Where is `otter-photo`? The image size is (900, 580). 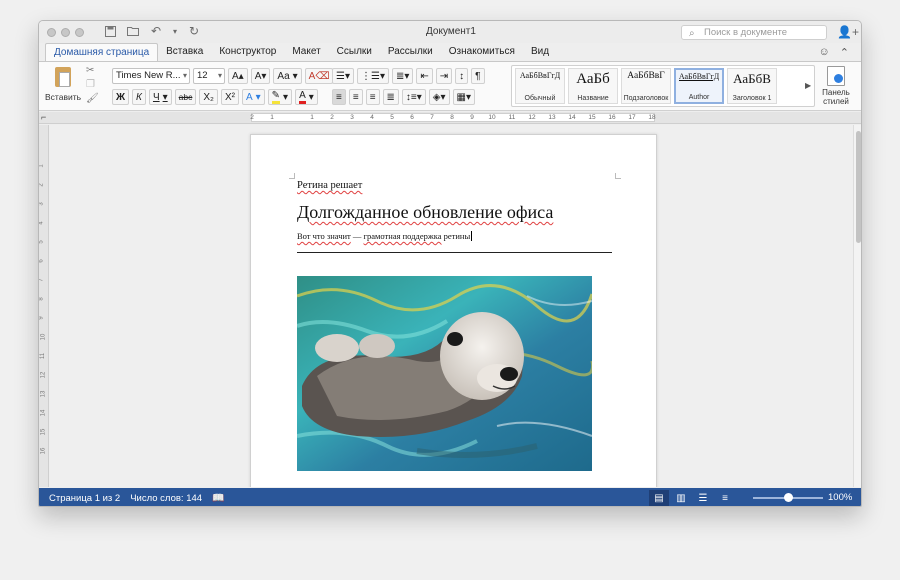 otter-photo is located at coordinates (444, 373).